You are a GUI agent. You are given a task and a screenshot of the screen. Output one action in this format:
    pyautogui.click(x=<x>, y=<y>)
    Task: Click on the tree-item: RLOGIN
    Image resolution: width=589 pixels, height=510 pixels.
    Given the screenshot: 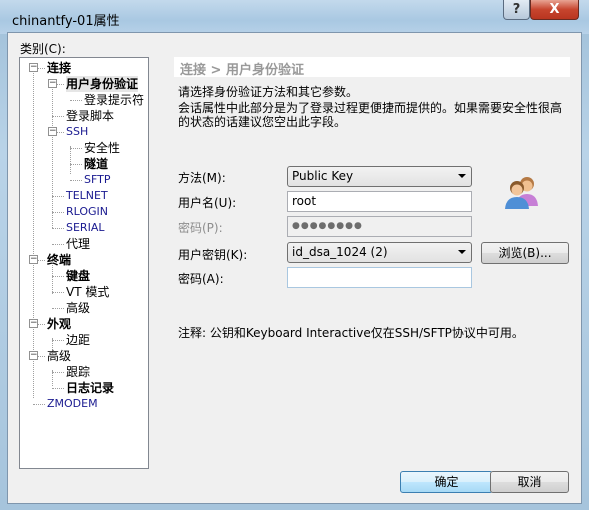 What is the action you would take?
    pyautogui.click(x=87, y=212)
    